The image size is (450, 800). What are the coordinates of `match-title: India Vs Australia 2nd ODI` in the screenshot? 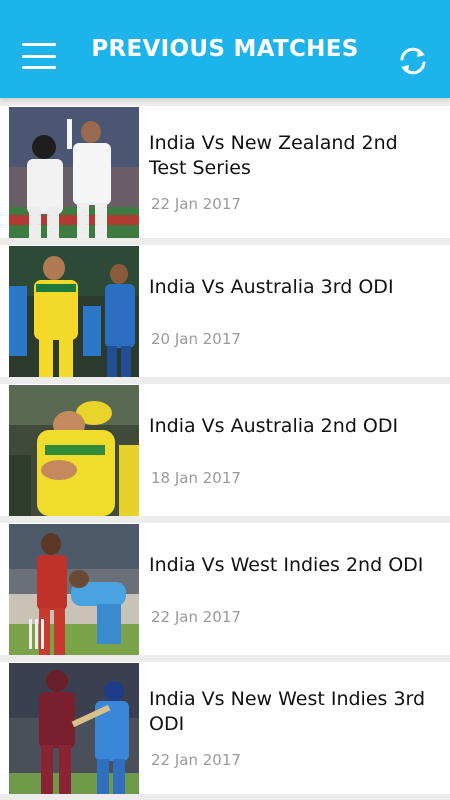 It's located at (274, 425).